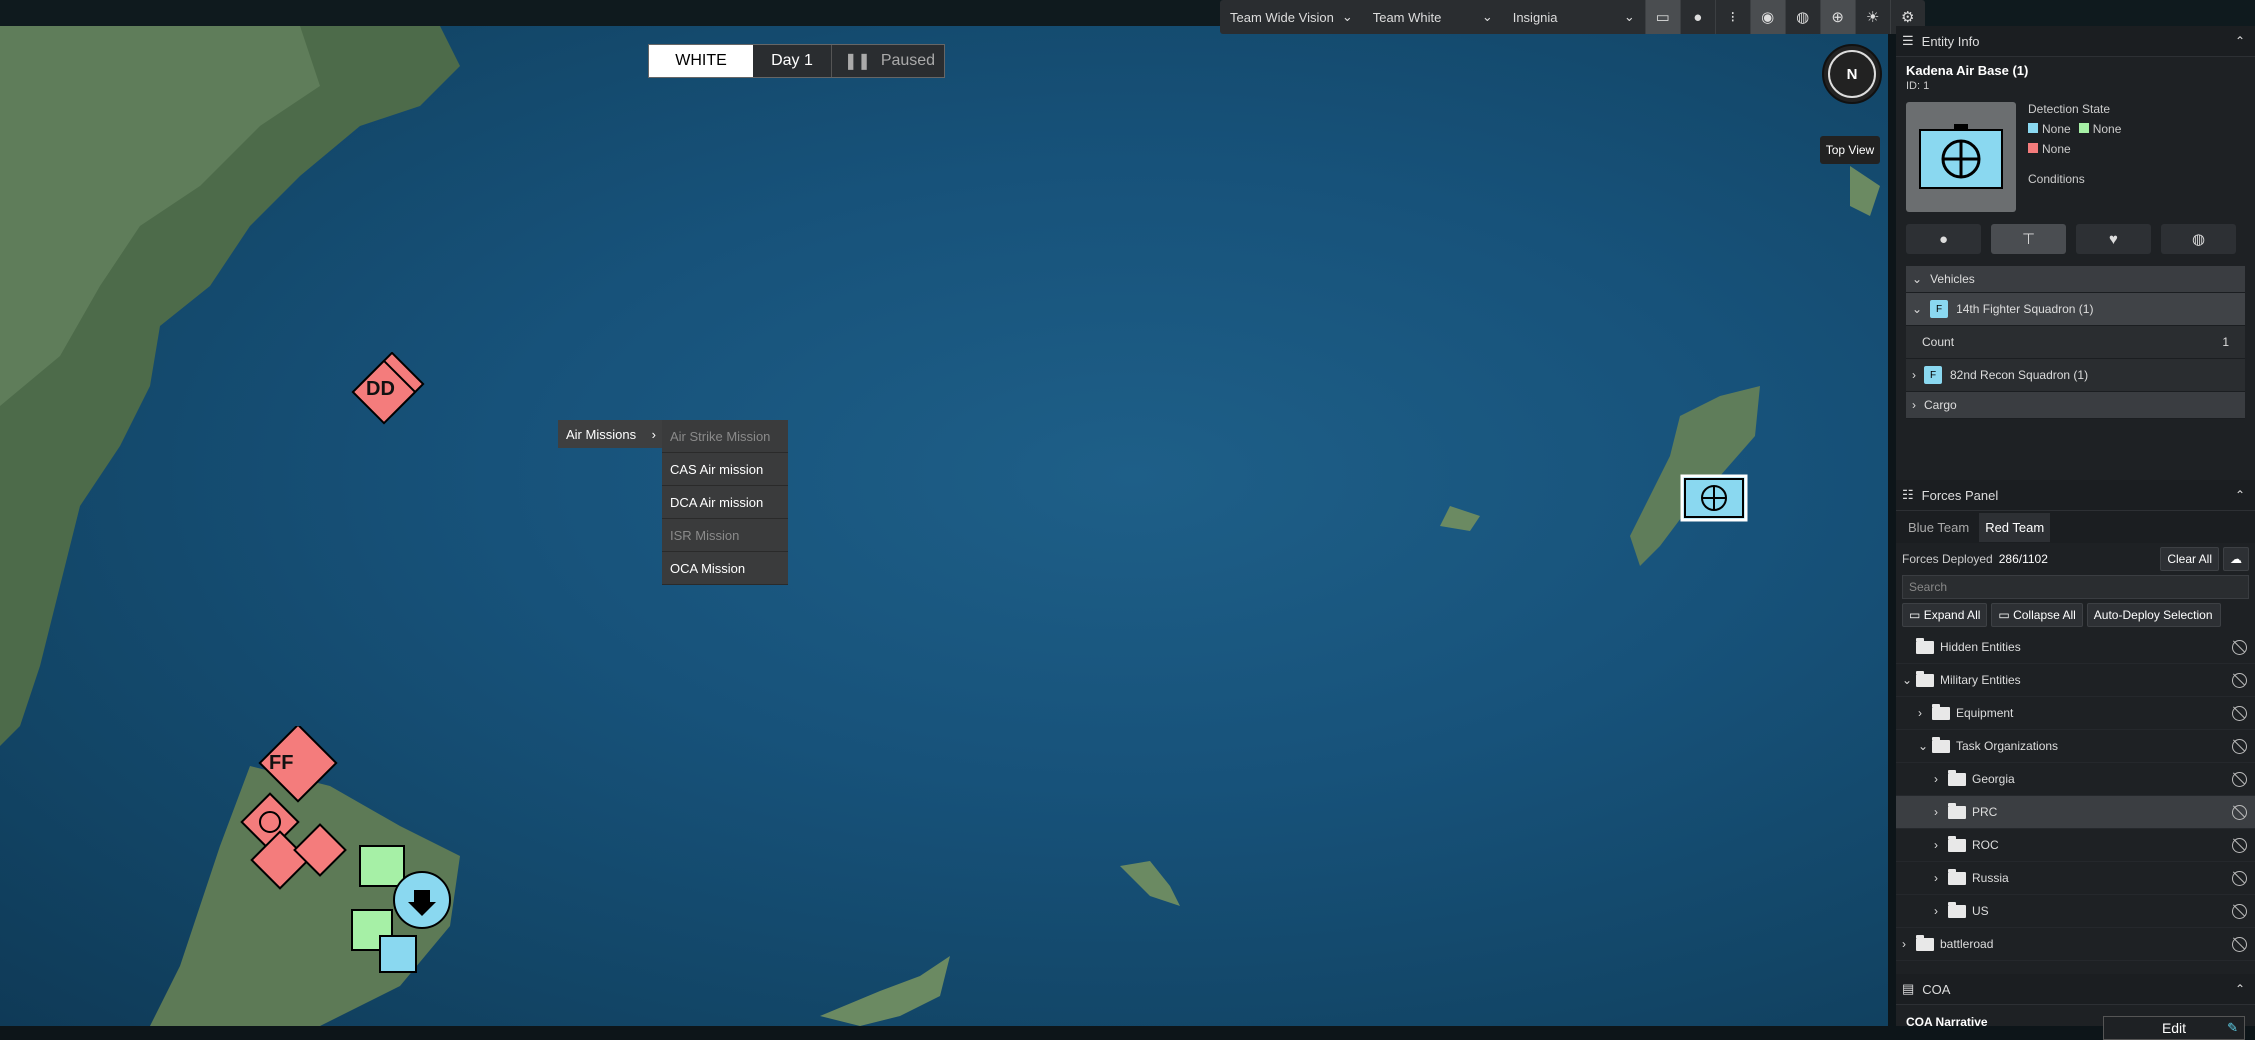  What do you see at coordinates (1574, 17) in the screenshot?
I see `display-dropdown: Insignia ⌄` at bounding box center [1574, 17].